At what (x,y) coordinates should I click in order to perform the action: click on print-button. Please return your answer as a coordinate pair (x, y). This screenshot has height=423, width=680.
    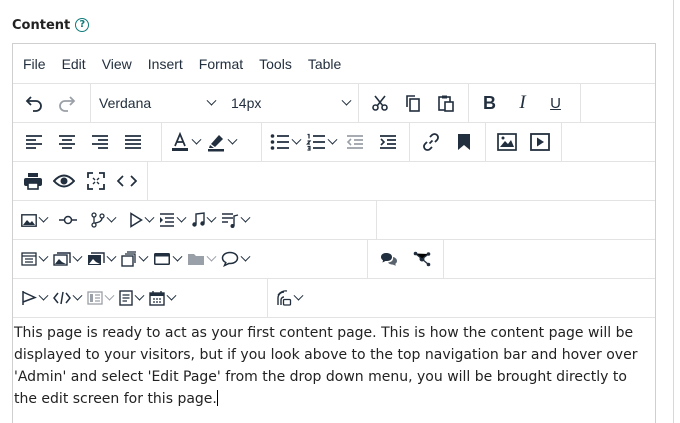
    Looking at the image, I should click on (33, 181).